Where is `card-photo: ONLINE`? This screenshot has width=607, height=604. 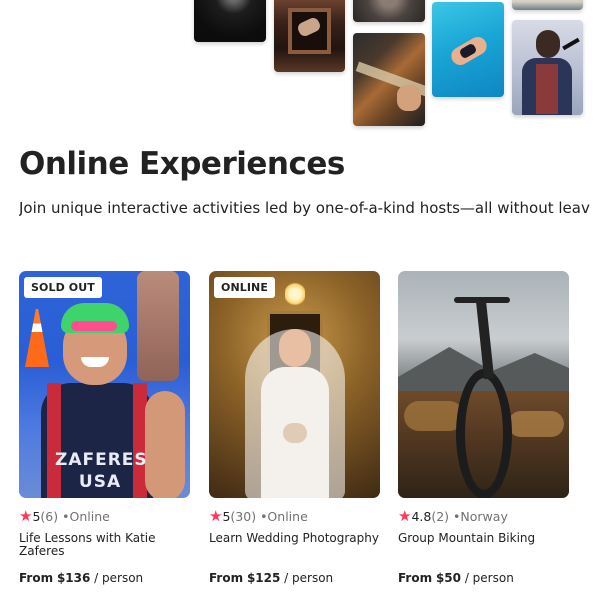
card-photo: ONLINE is located at coordinates (294, 384).